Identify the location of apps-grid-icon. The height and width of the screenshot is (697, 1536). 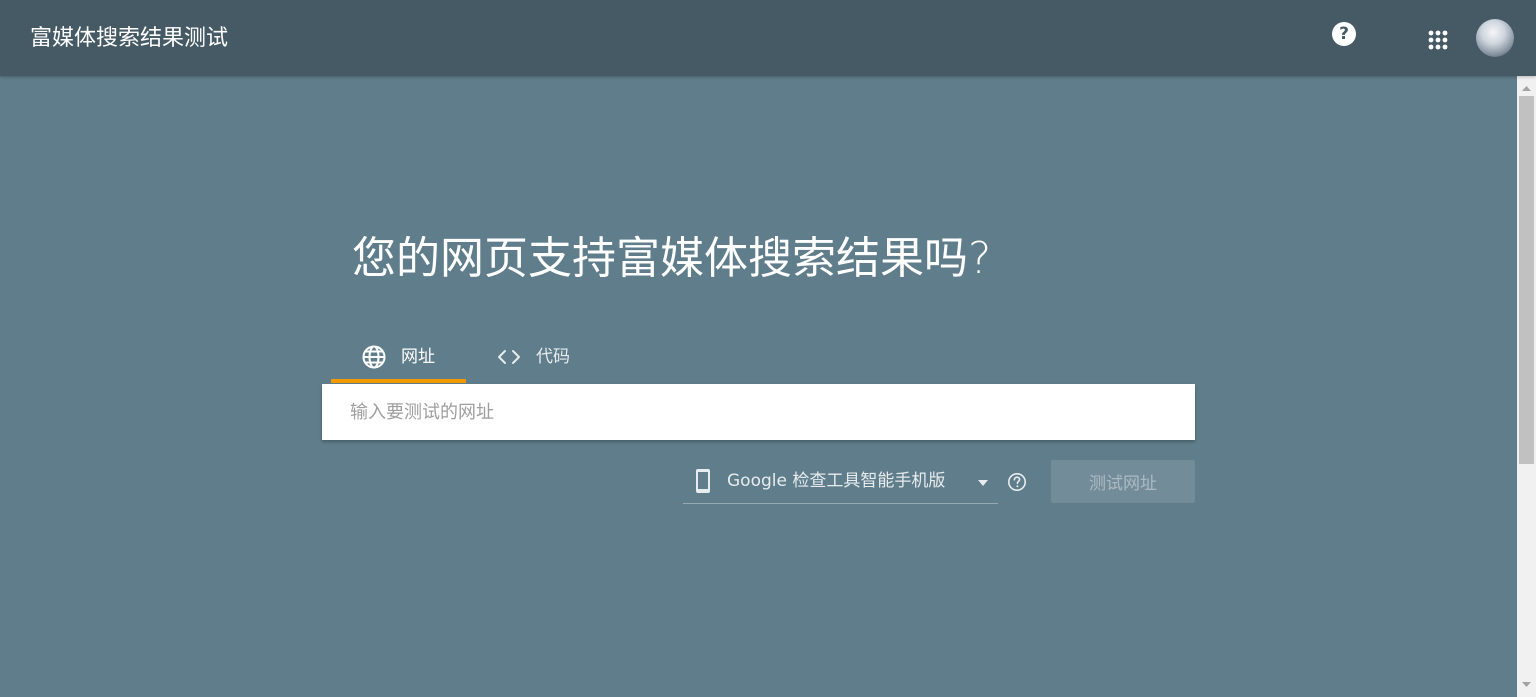
(1438, 40).